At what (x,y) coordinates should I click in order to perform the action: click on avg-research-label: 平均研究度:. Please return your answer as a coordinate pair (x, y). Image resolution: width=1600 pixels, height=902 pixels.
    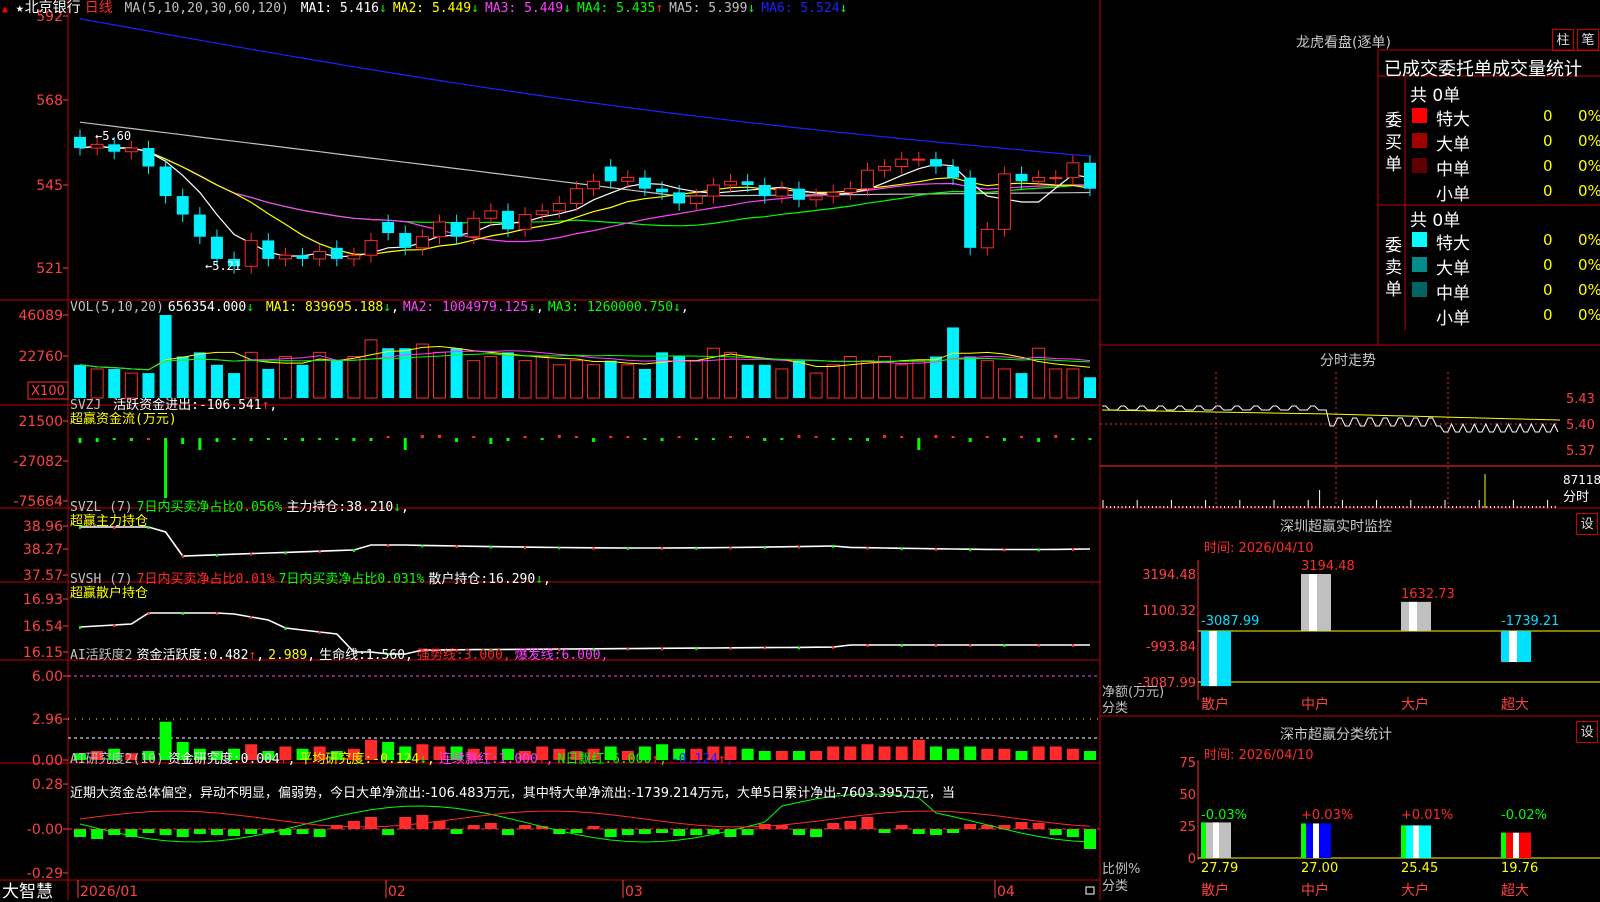
    Looking at the image, I should click on (336, 759).